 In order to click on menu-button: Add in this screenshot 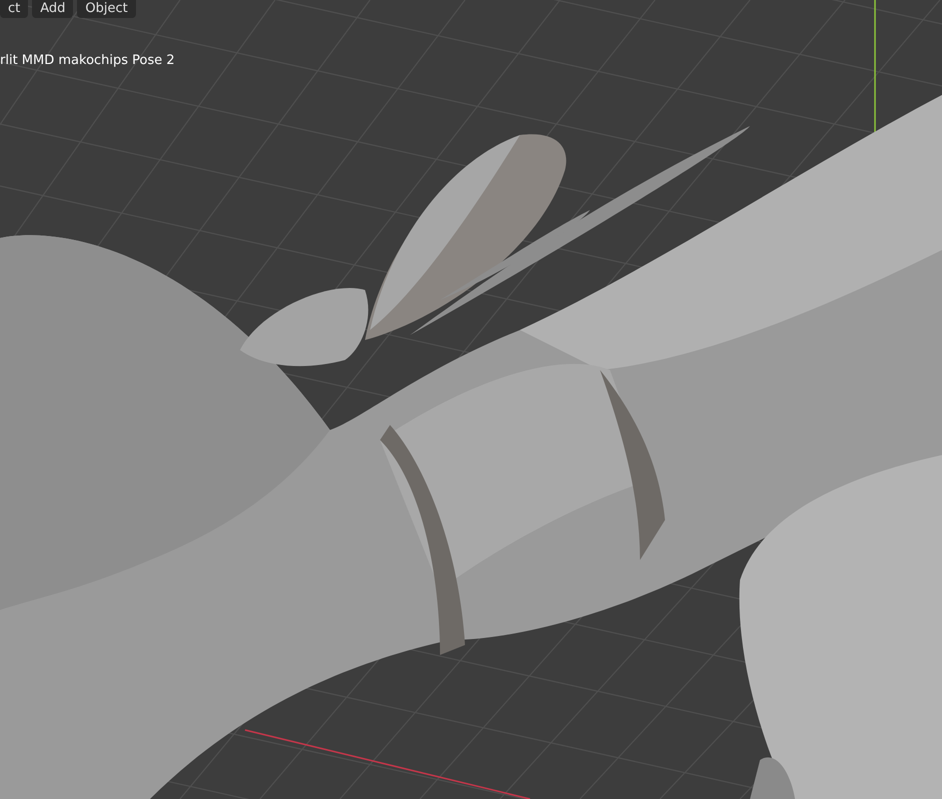, I will do `click(53, 9)`.